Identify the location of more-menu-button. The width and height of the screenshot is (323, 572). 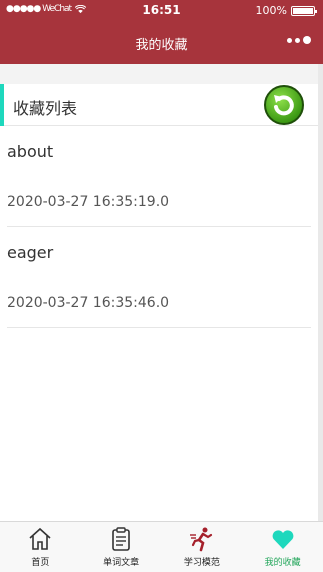
(299, 40).